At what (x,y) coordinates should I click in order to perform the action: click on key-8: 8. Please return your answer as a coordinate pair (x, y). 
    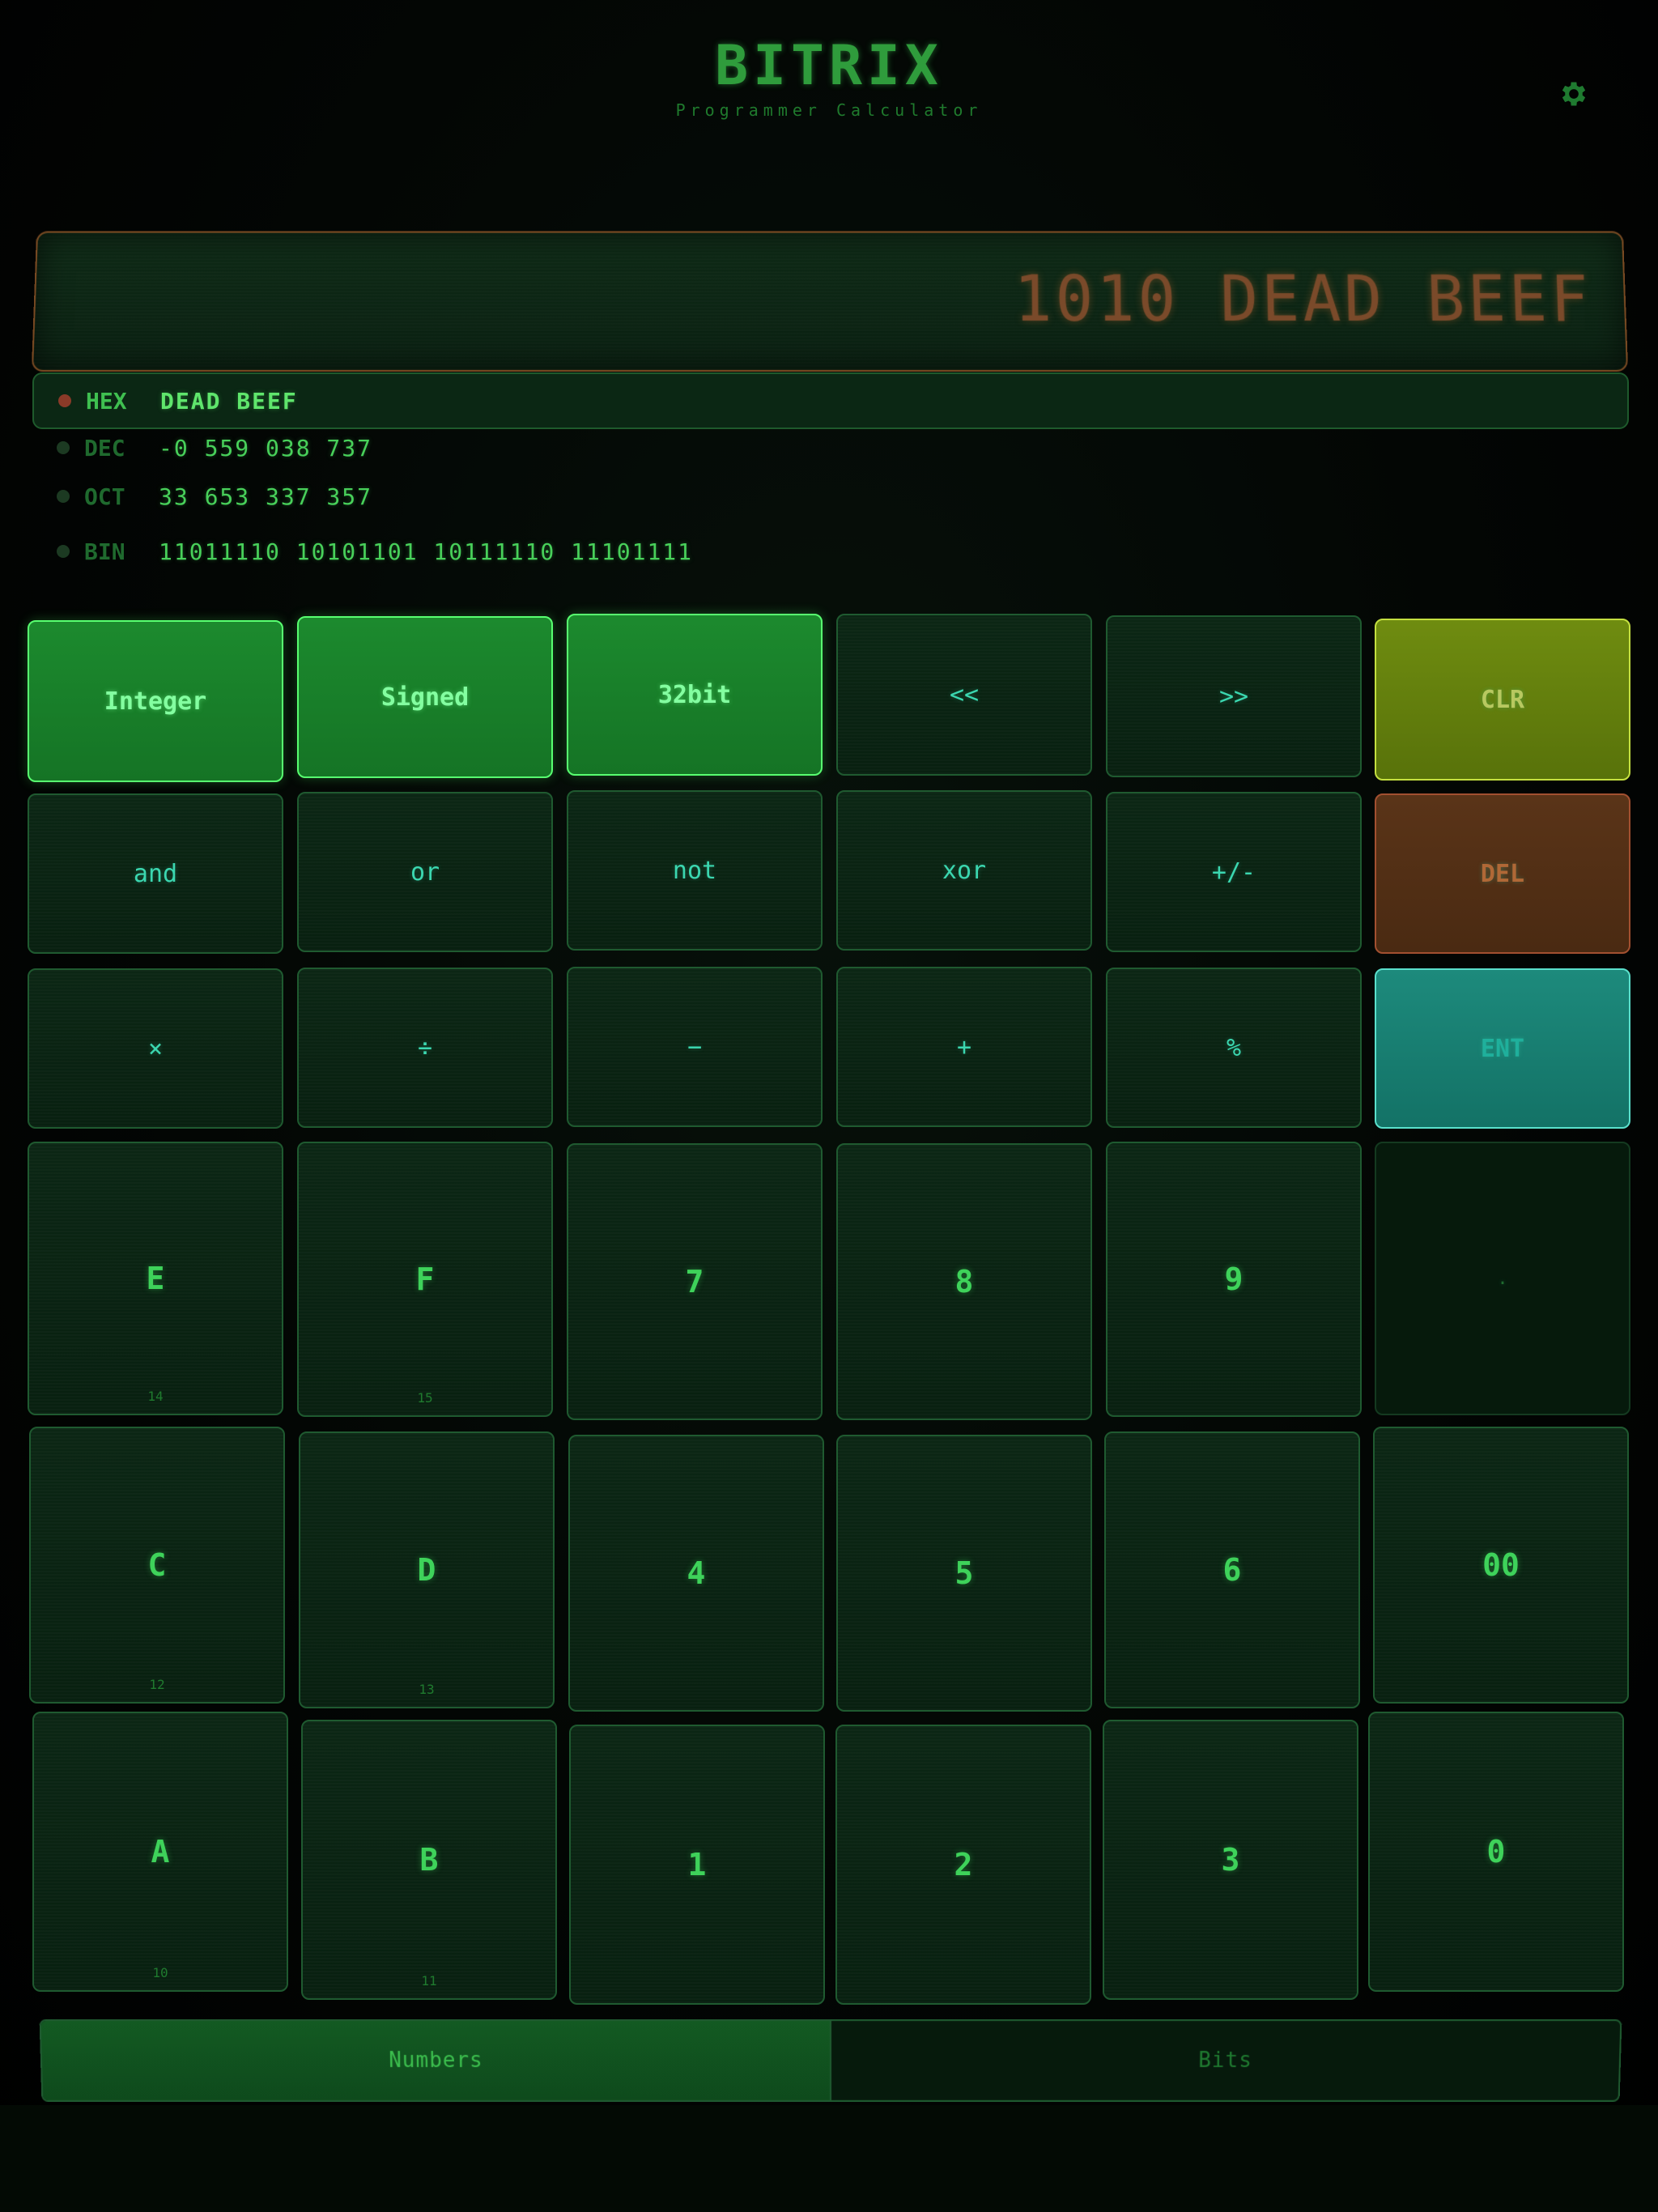
    Looking at the image, I should click on (964, 1281).